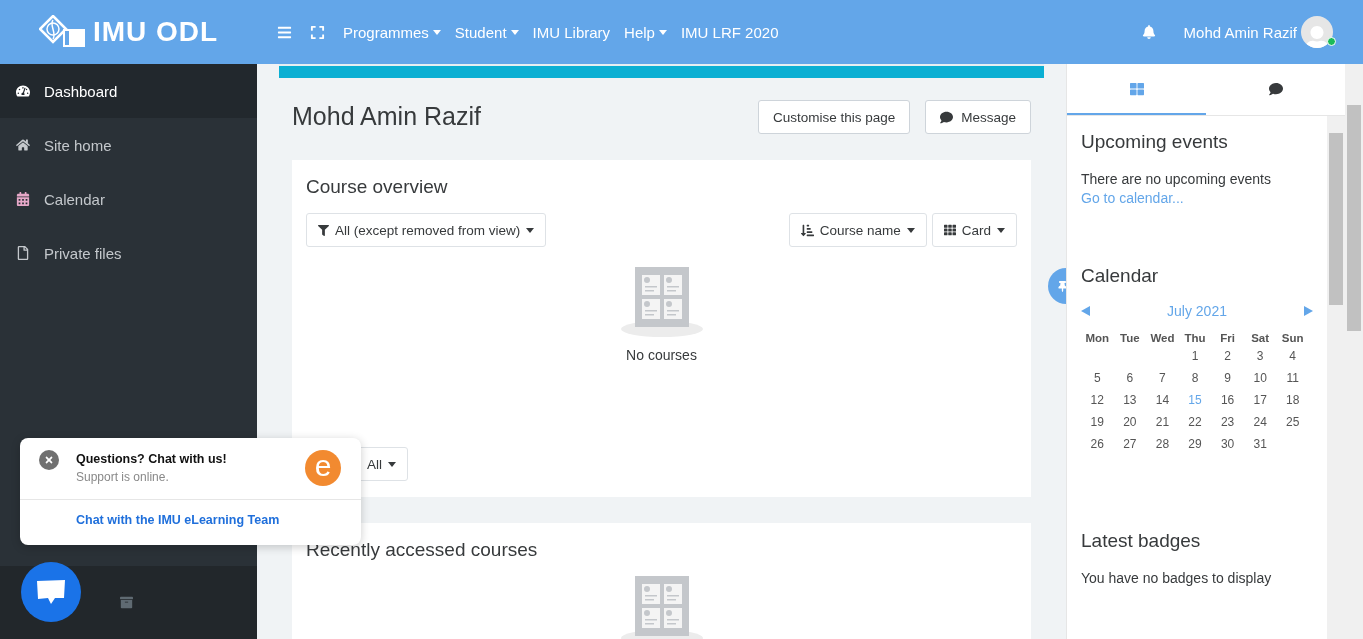 The image size is (1363, 639). What do you see at coordinates (661, 355) in the screenshot?
I see `empty-text: No courses` at bounding box center [661, 355].